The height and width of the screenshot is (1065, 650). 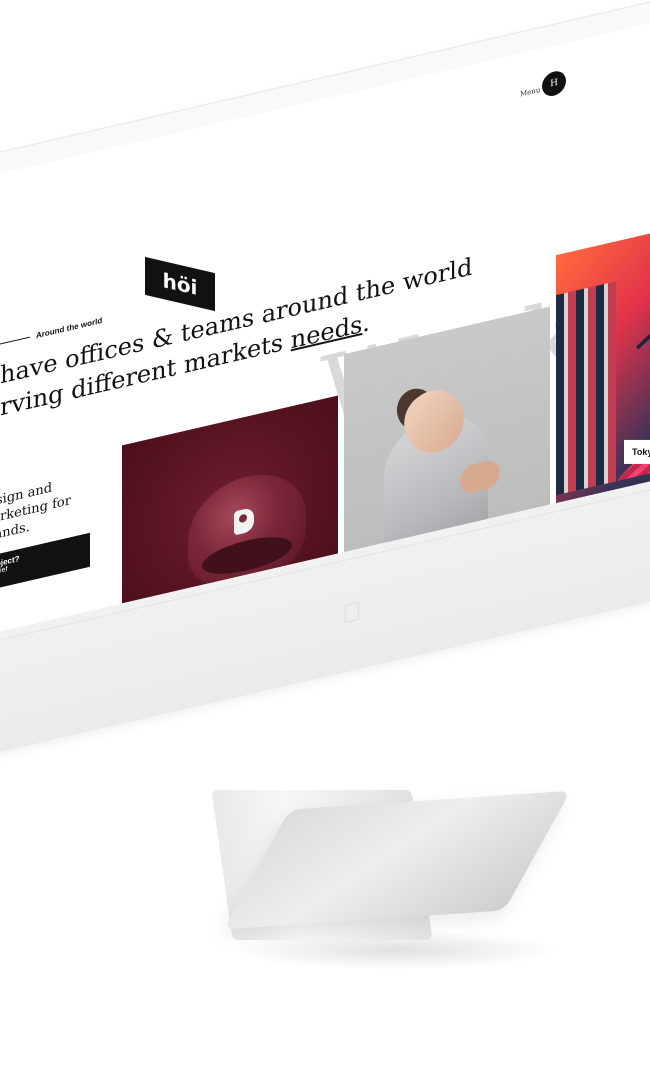 What do you see at coordinates (69, 328) in the screenshot?
I see `eyebrow-text: Around the world` at bounding box center [69, 328].